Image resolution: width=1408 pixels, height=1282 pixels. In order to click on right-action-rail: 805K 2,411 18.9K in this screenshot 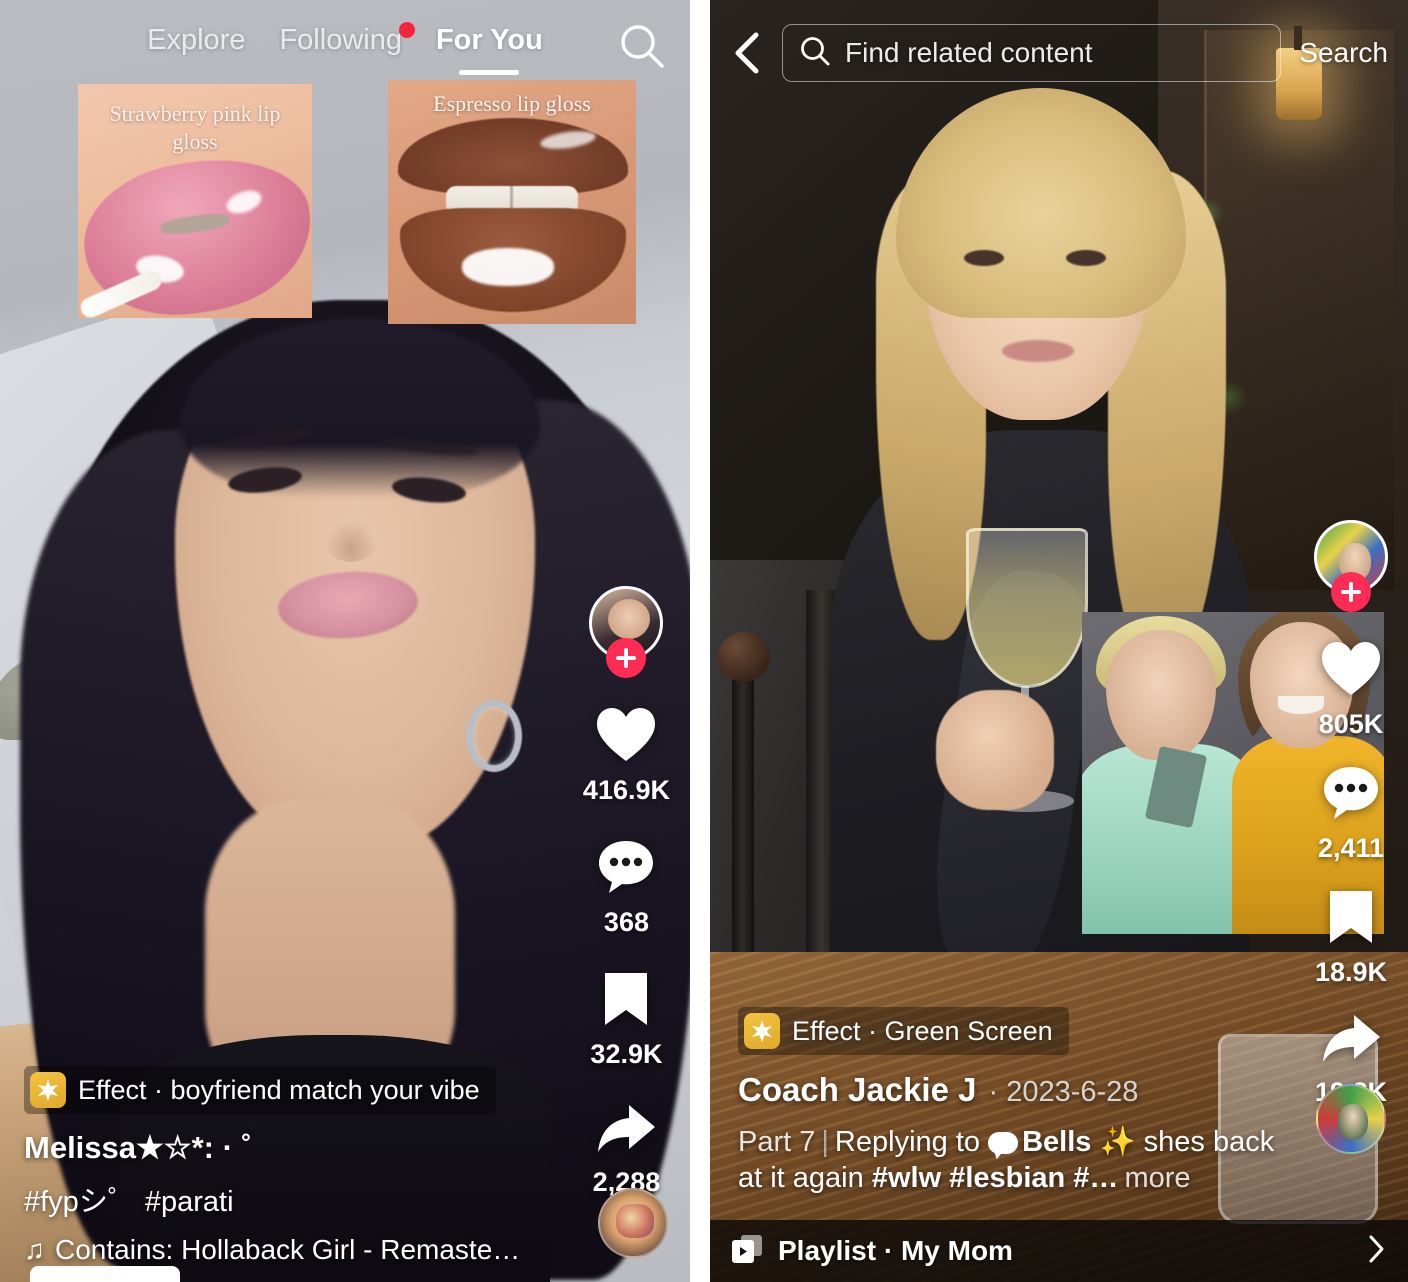, I will do `click(1351, 826)`.